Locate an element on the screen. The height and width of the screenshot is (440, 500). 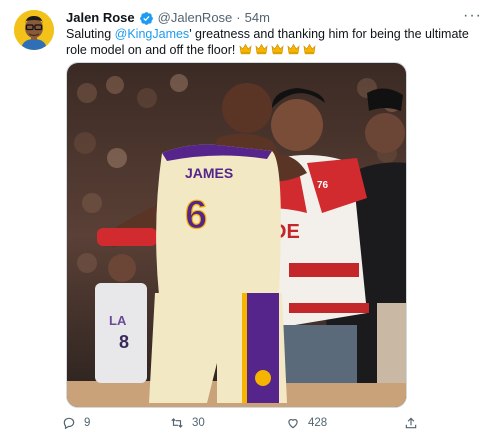
reply-icon is located at coordinates (69, 423).